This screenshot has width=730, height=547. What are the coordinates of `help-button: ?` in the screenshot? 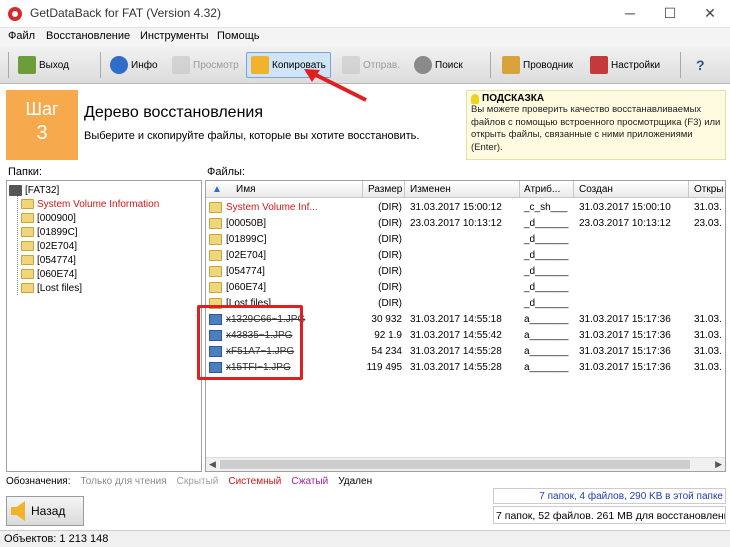 It's located at (700, 65).